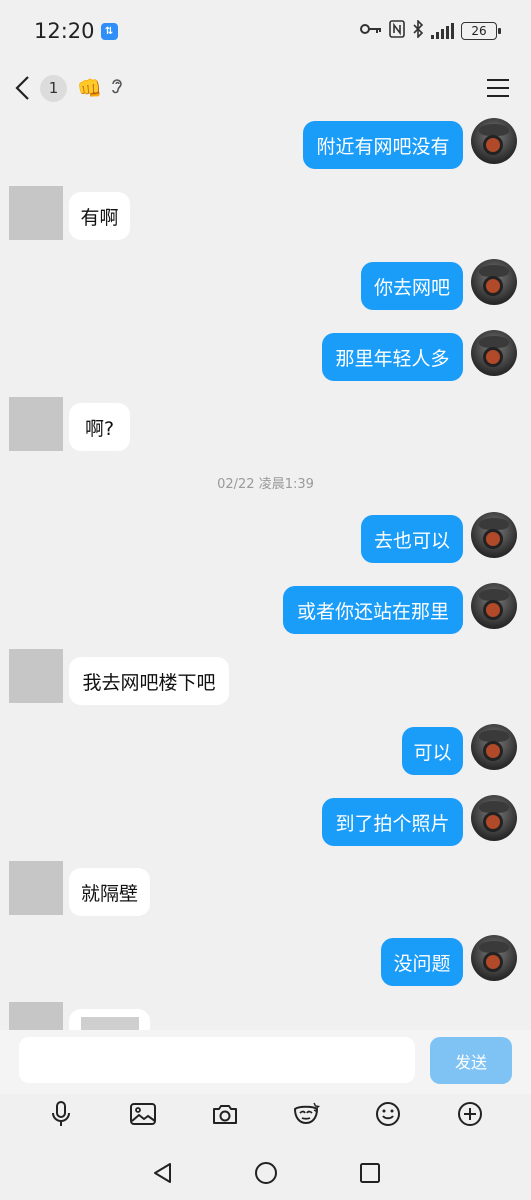  What do you see at coordinates (53, 88) in the screenshot?
I see `unread-count-badge: 1` at bounding box center [53, 88].